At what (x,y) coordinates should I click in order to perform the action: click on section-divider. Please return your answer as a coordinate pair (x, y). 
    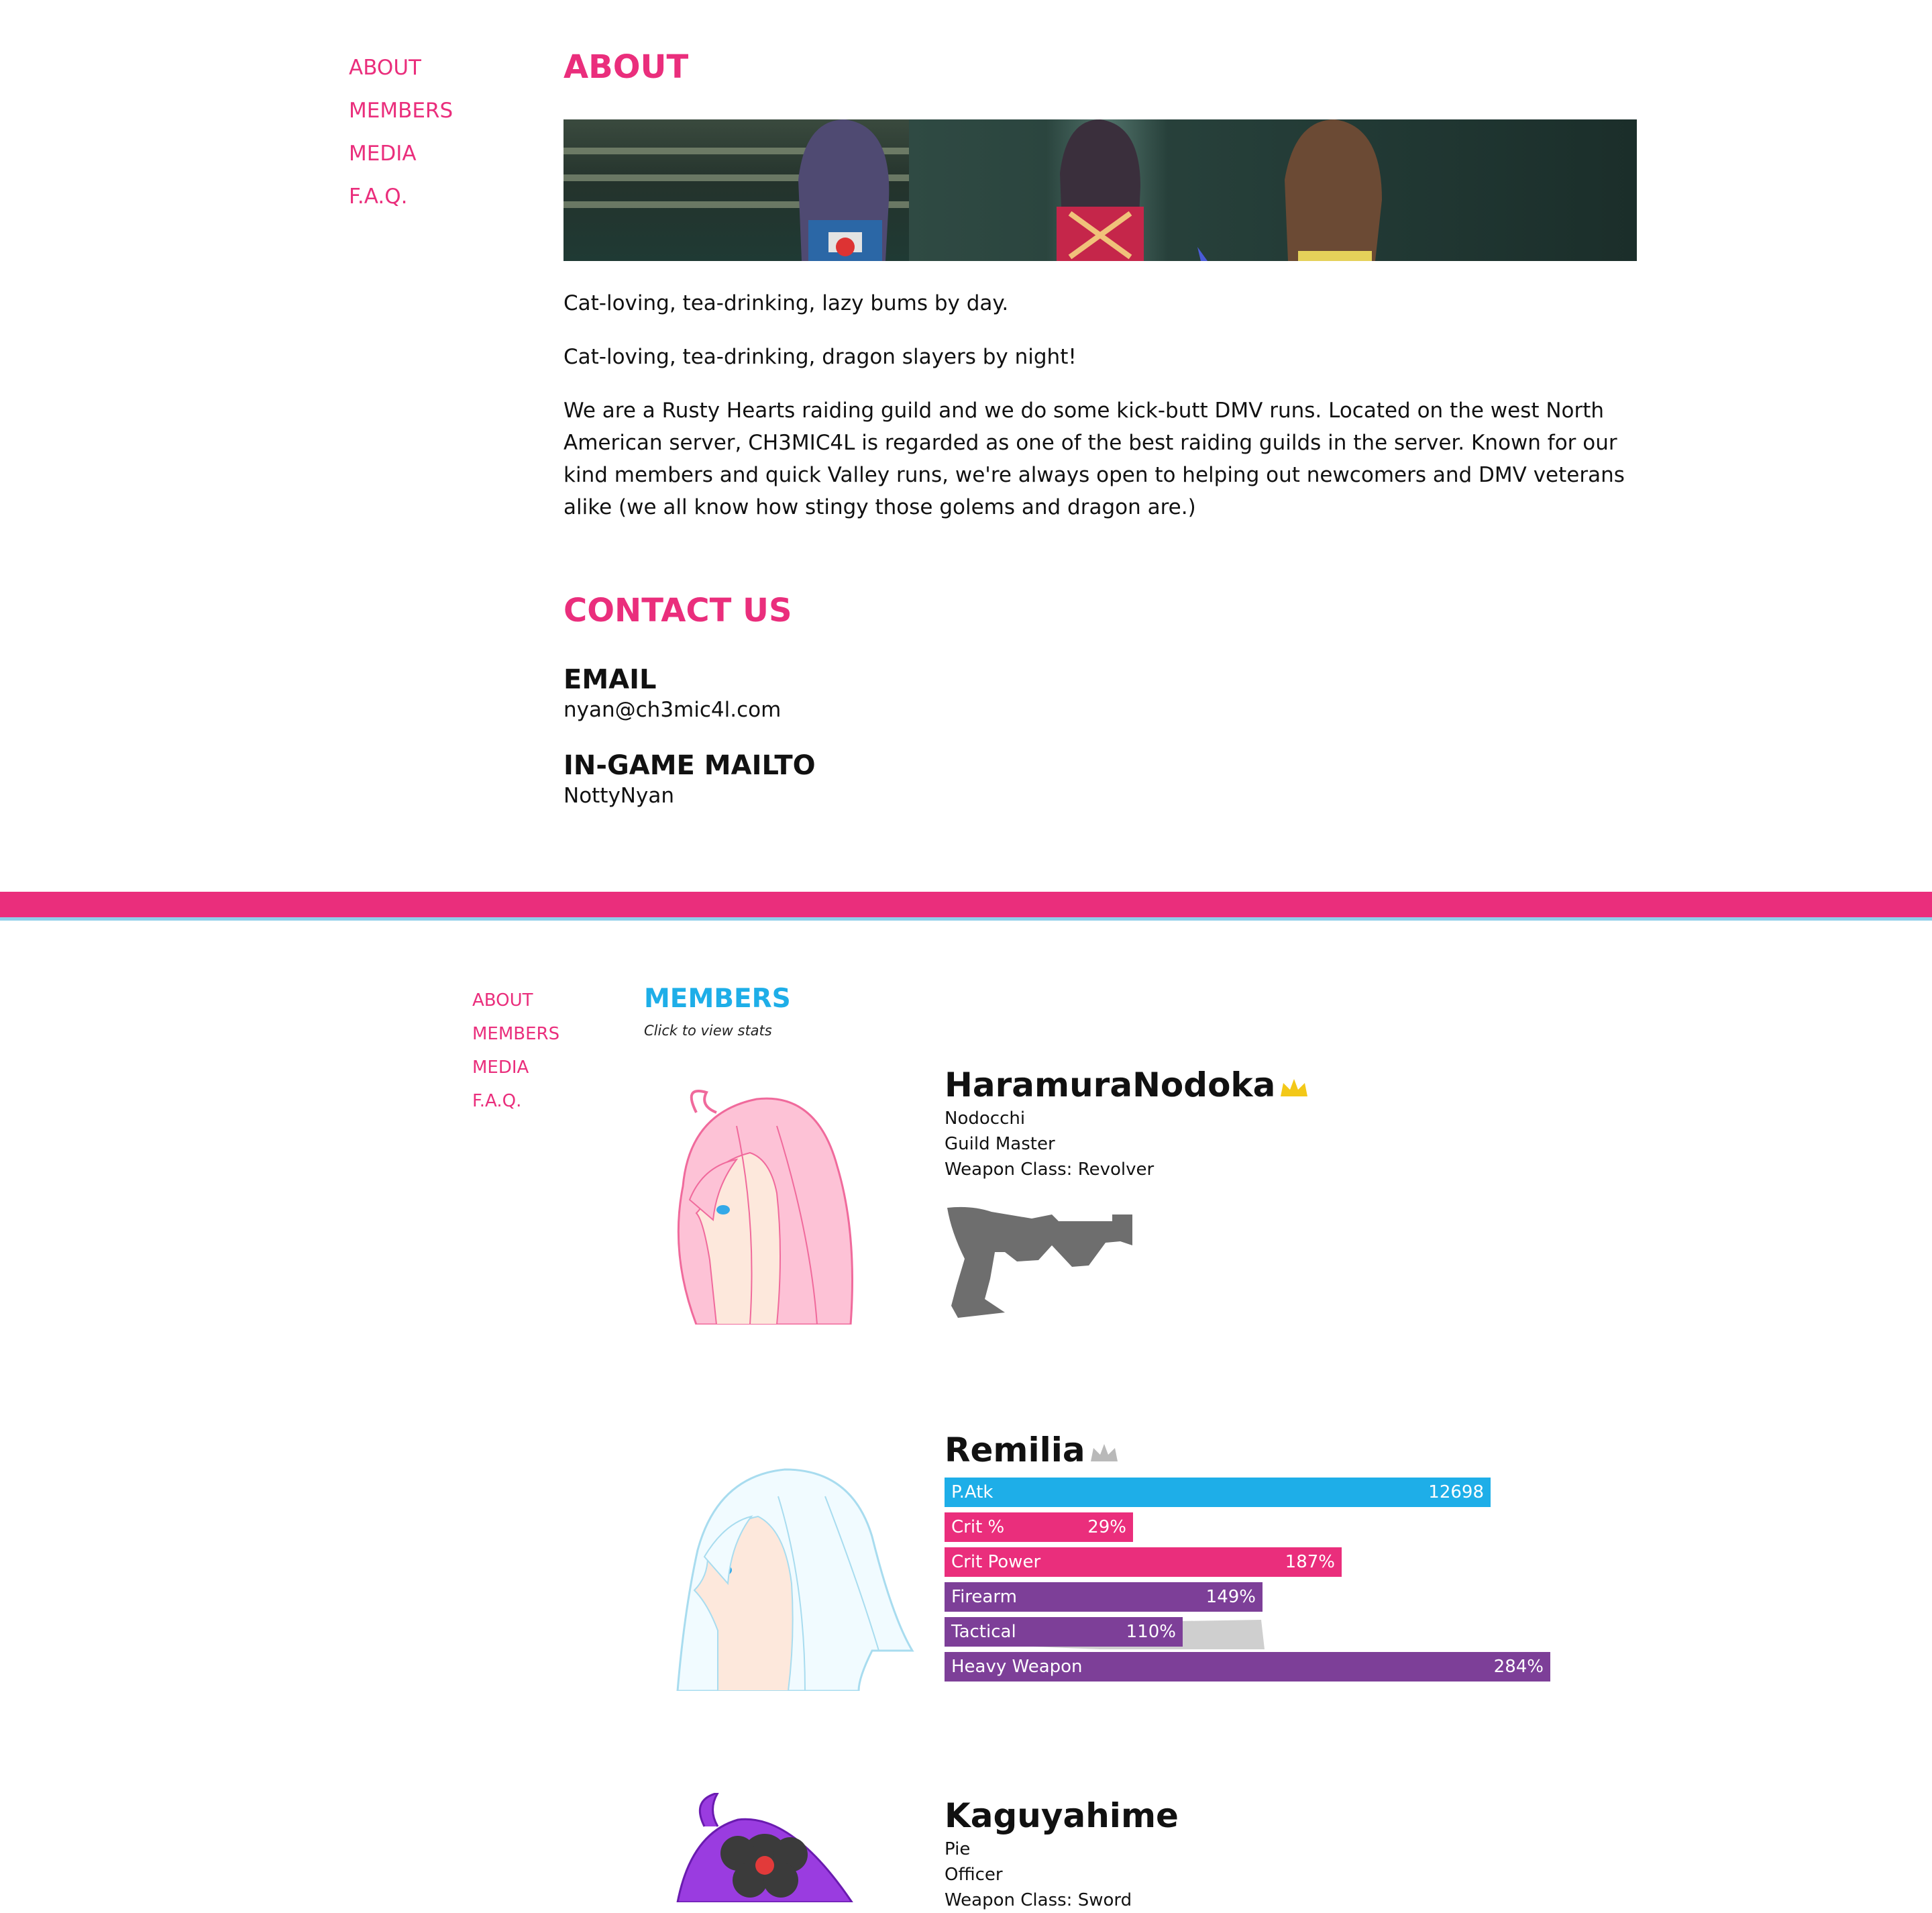
    Looking at the image, I should click on (966, 904).